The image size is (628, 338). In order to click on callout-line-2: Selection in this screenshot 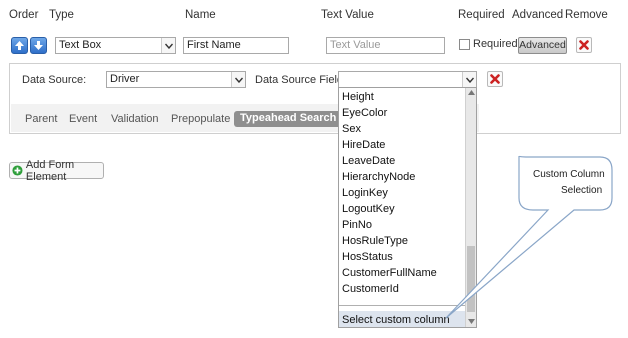, I will do `click(582, 190)`.